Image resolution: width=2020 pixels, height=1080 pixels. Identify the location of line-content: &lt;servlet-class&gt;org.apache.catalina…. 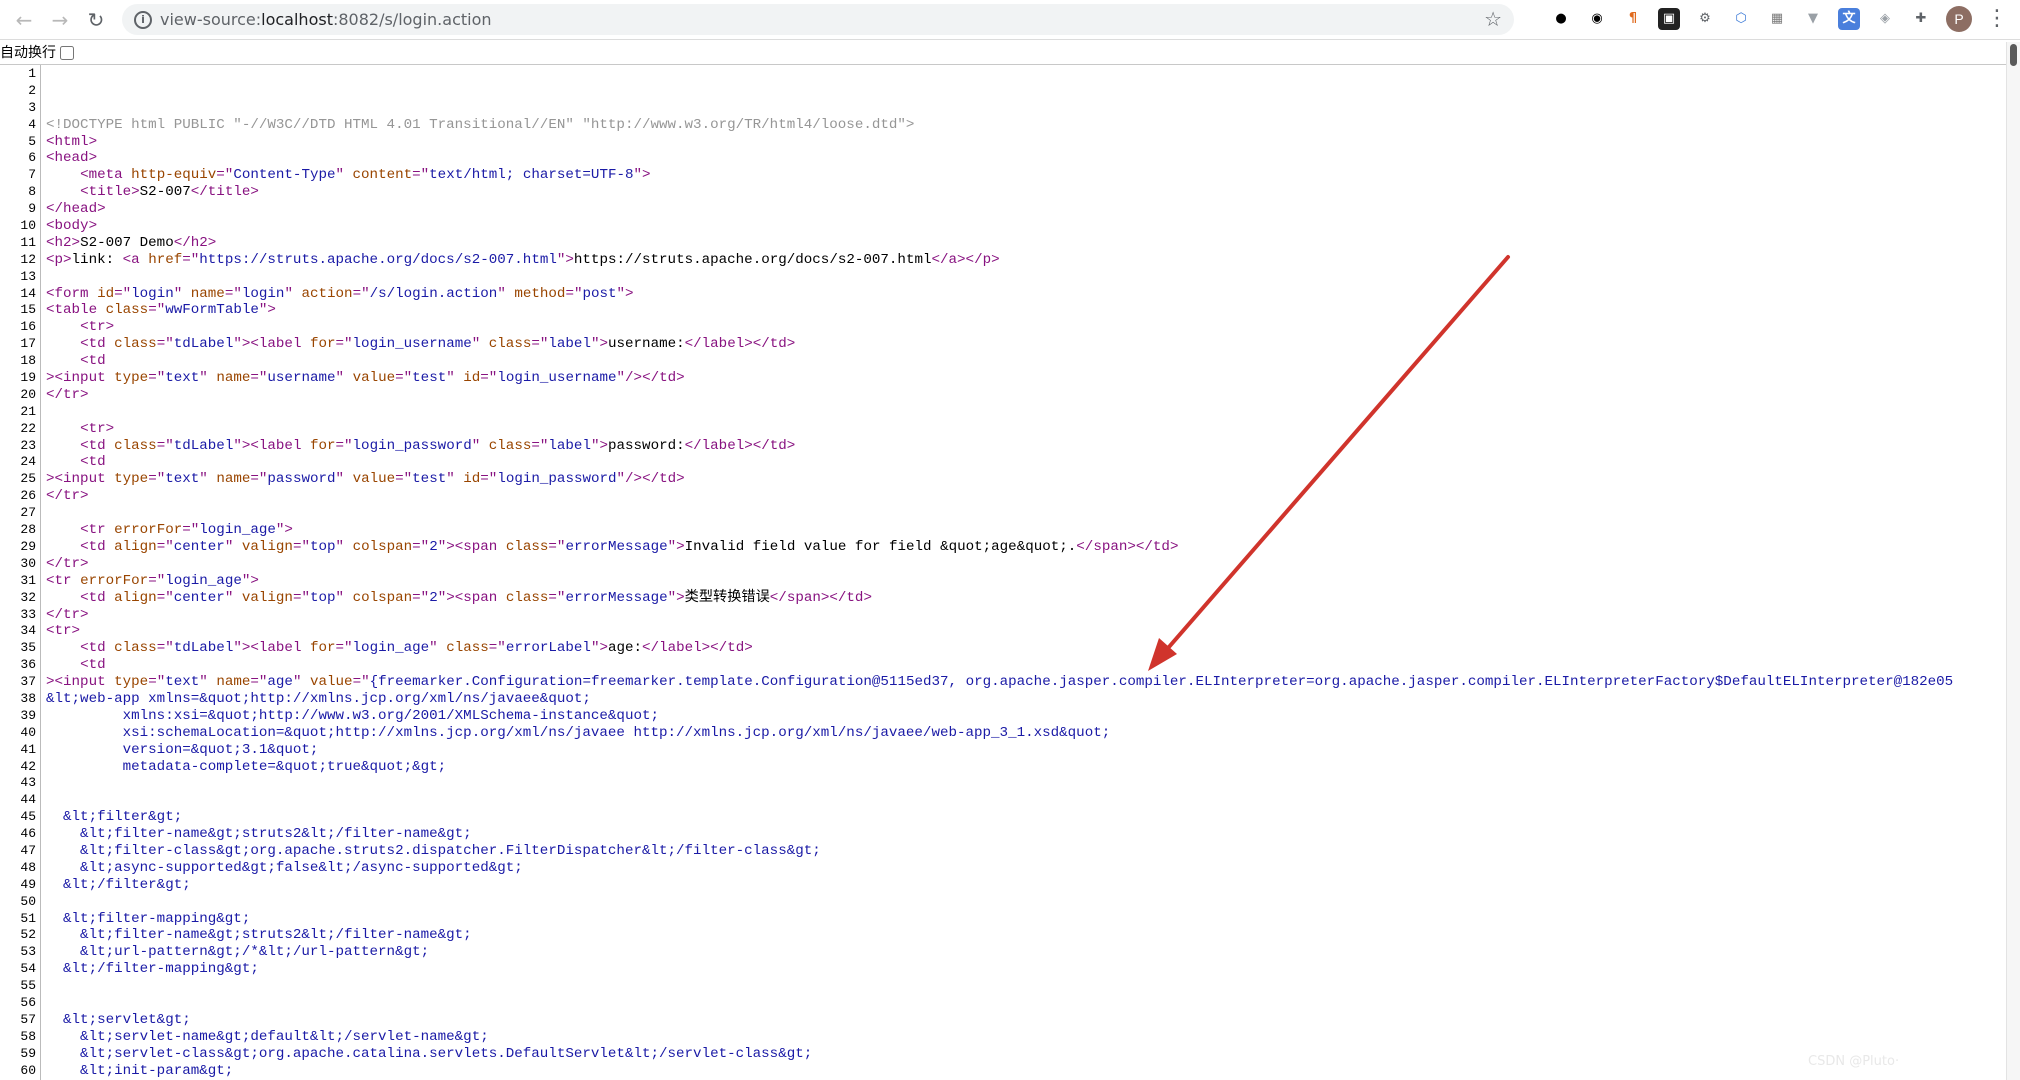
(429, 1054).